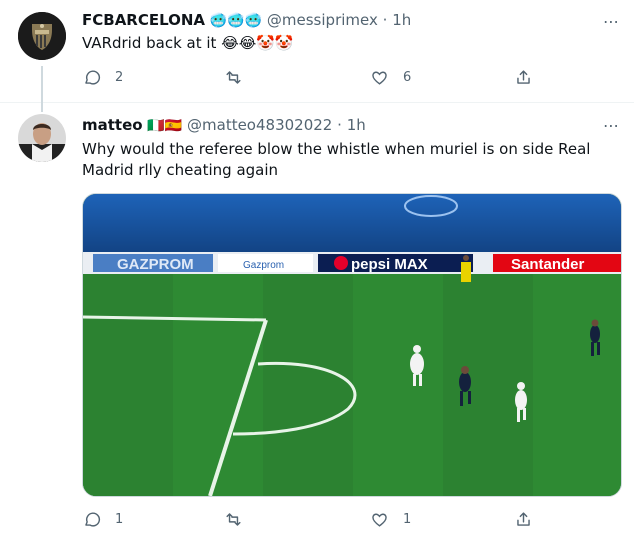  Describe the element at coordinates (119, 519) in the screenshot. I see `reply-count: 1` at that location.